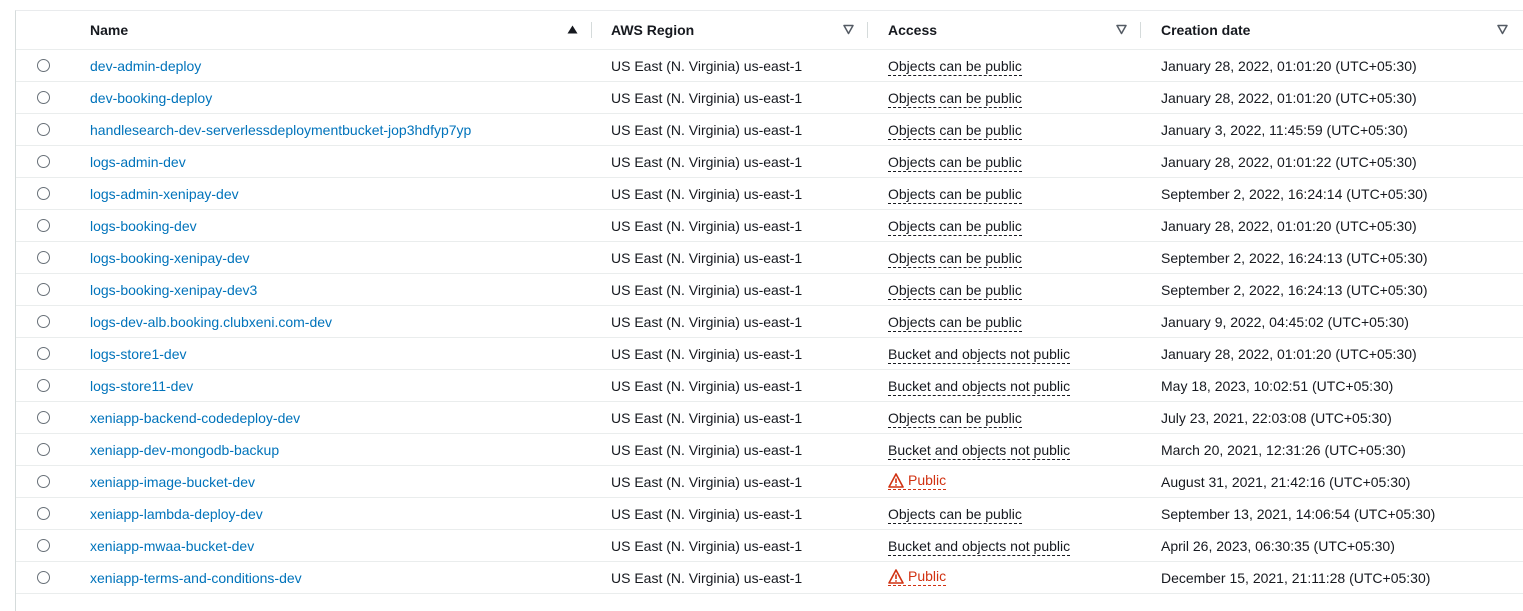 This screenshot has height=611, width=1523. I want to click on bucket-name-link: logs-booking-dev, so click(143, 226).